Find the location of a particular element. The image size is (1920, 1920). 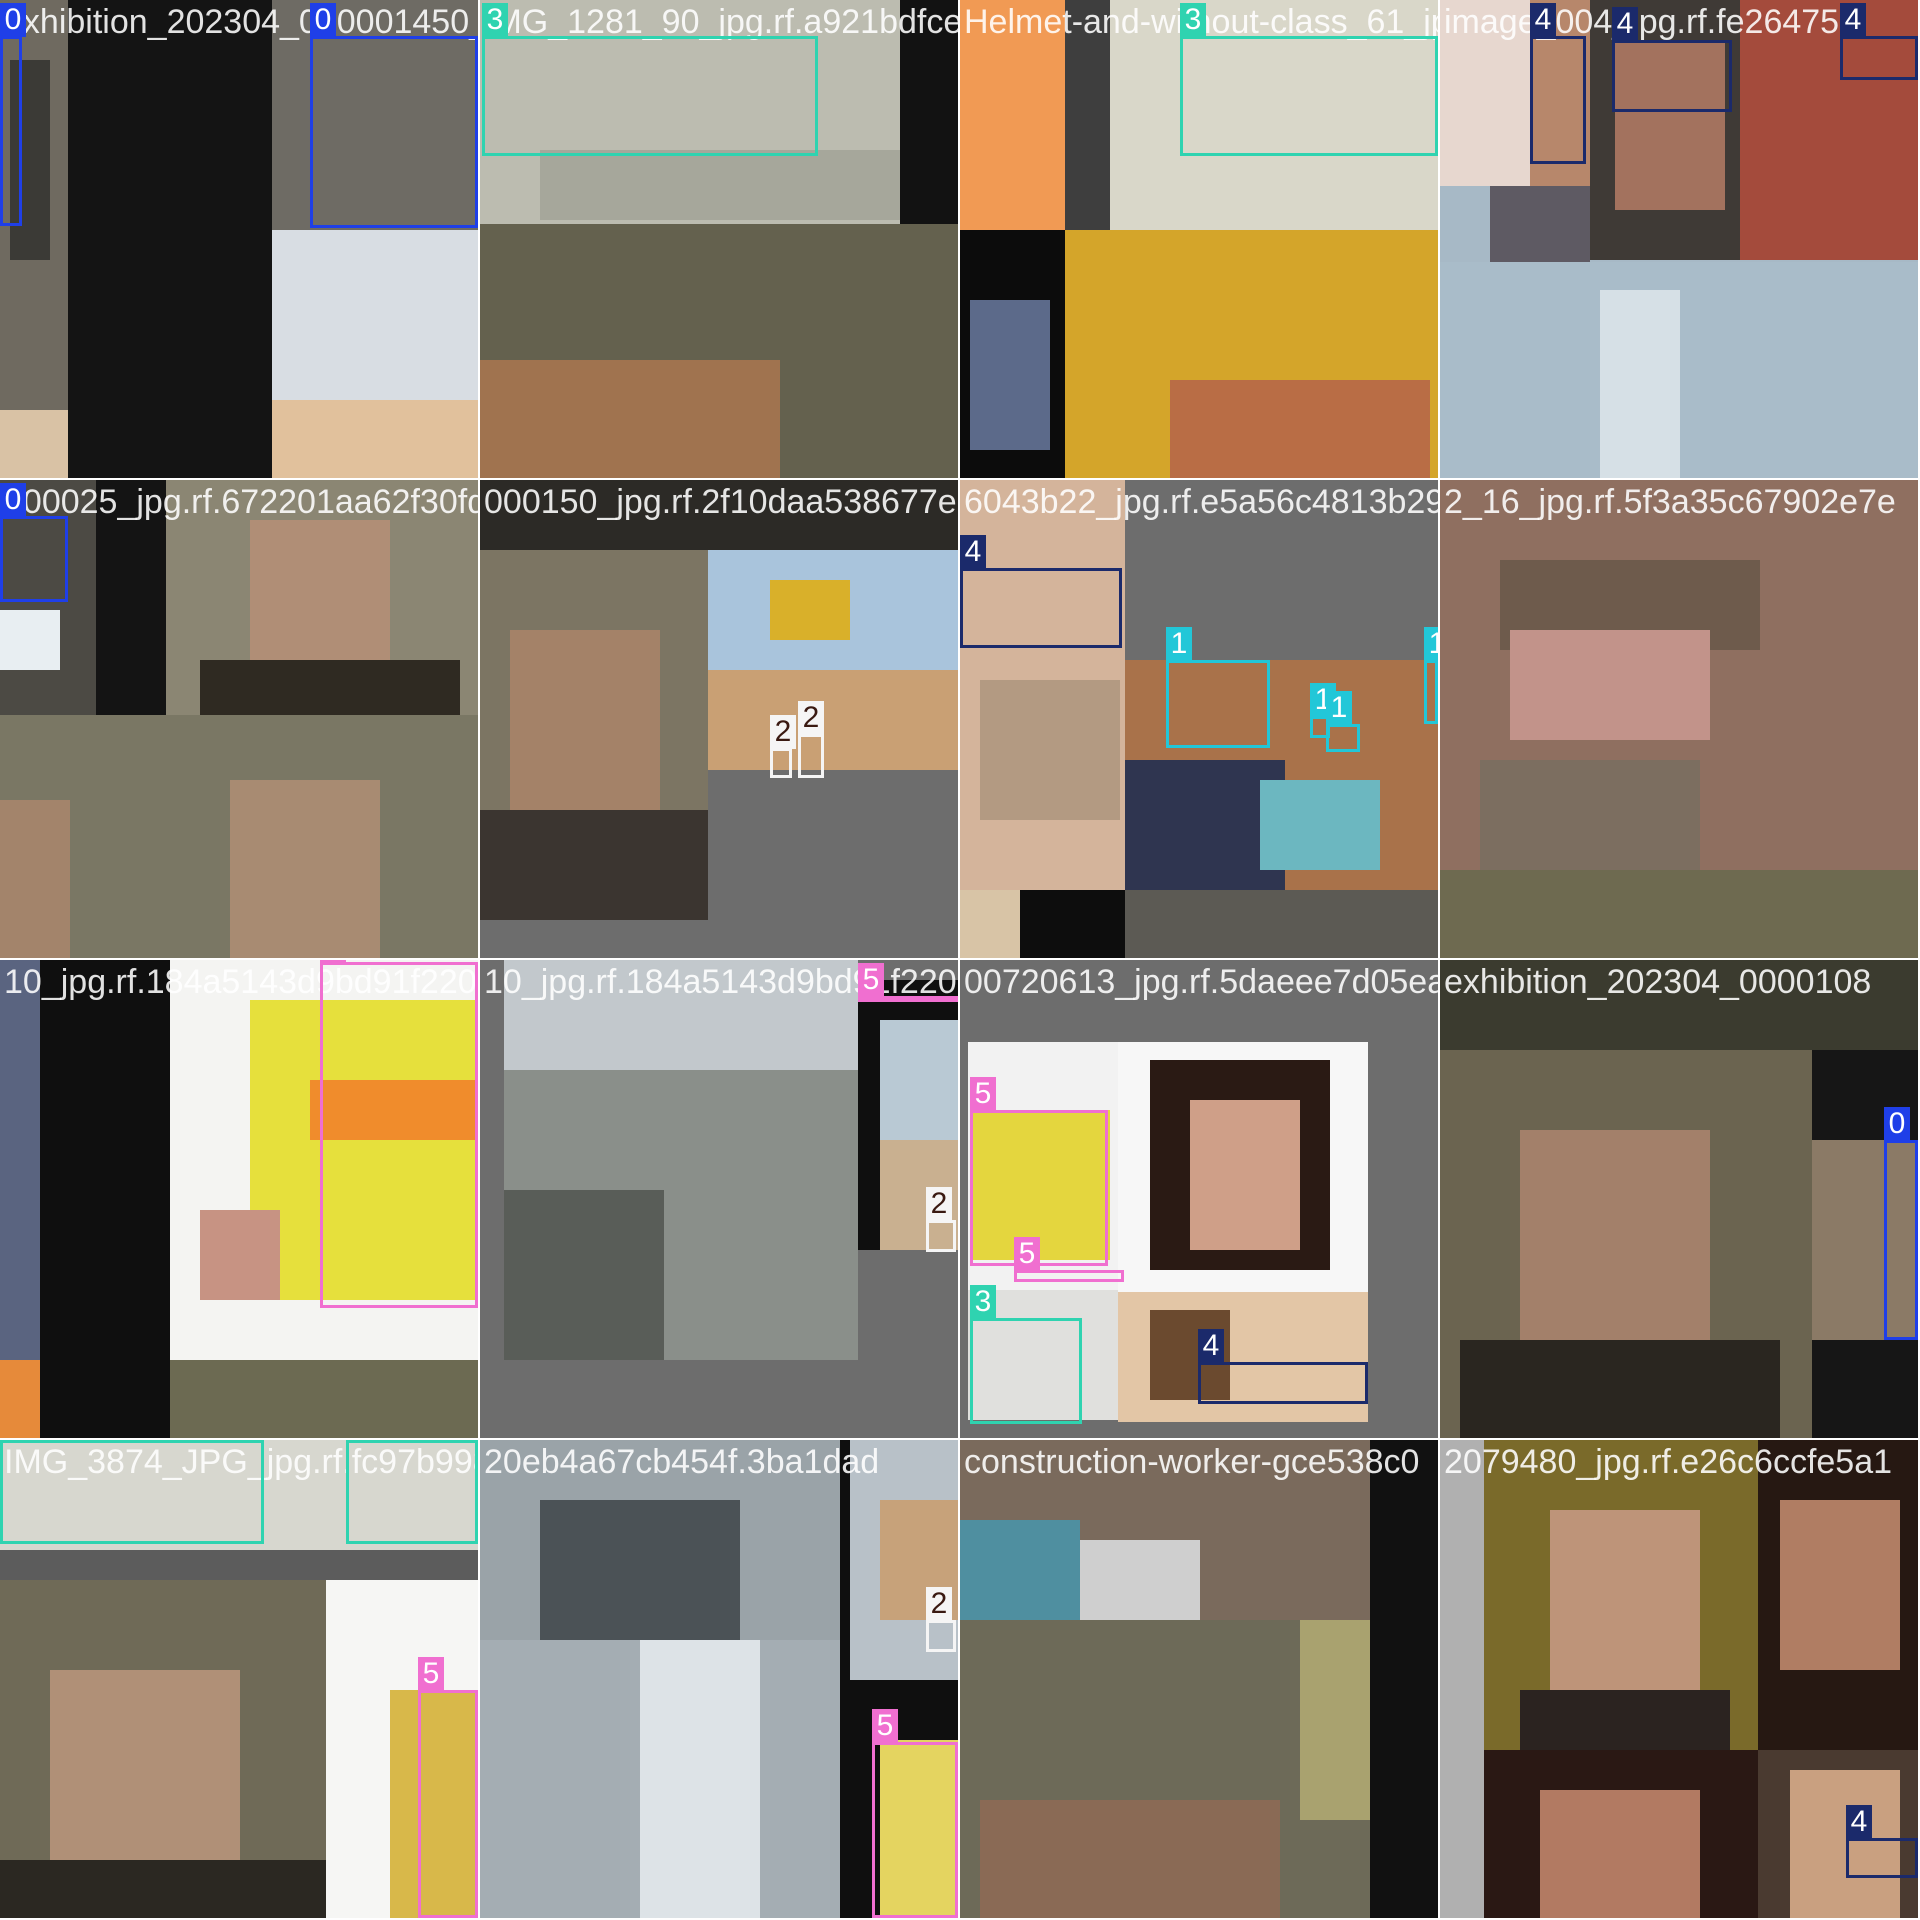

mosaic-tile: exhibition_202304_000001450_jpg.rf.00 is located at coordinates (239, 239).